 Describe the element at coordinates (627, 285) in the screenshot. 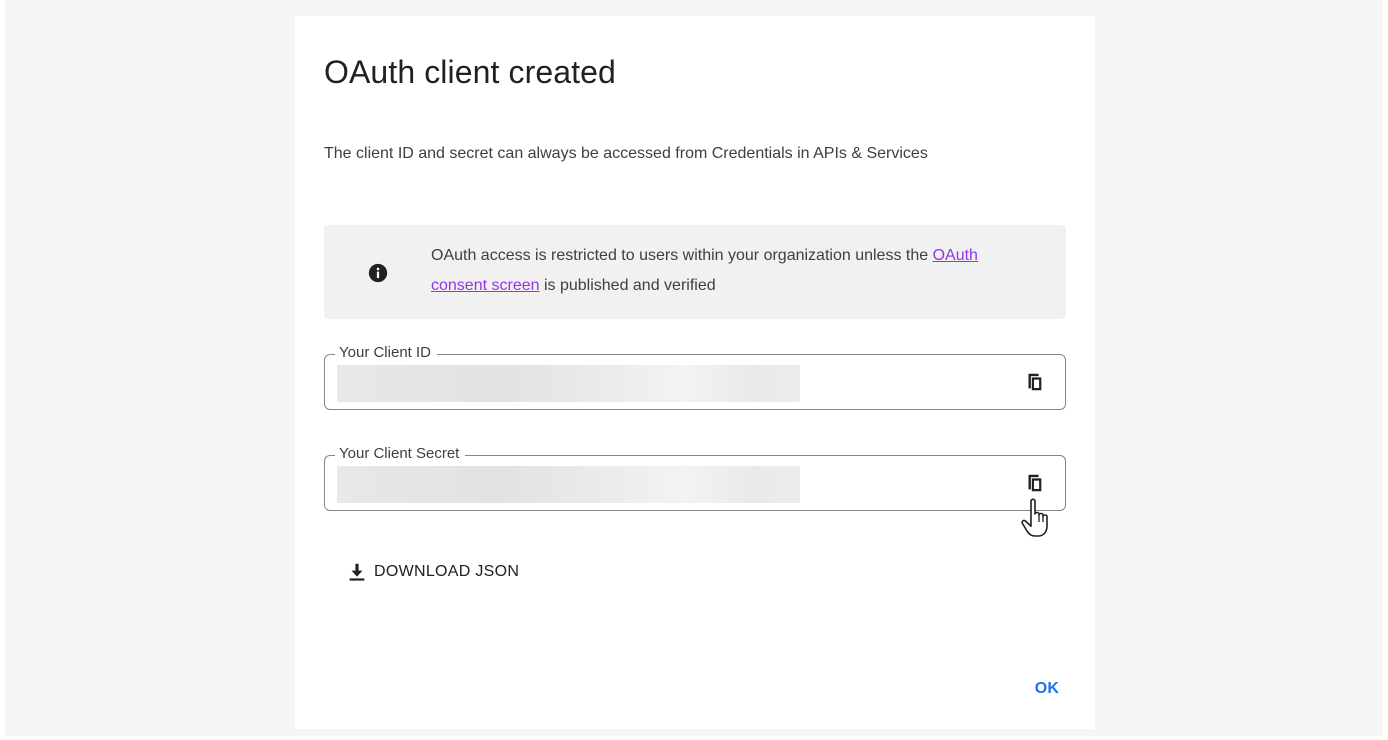

I see `info-text-after: is published and verified` at that location.